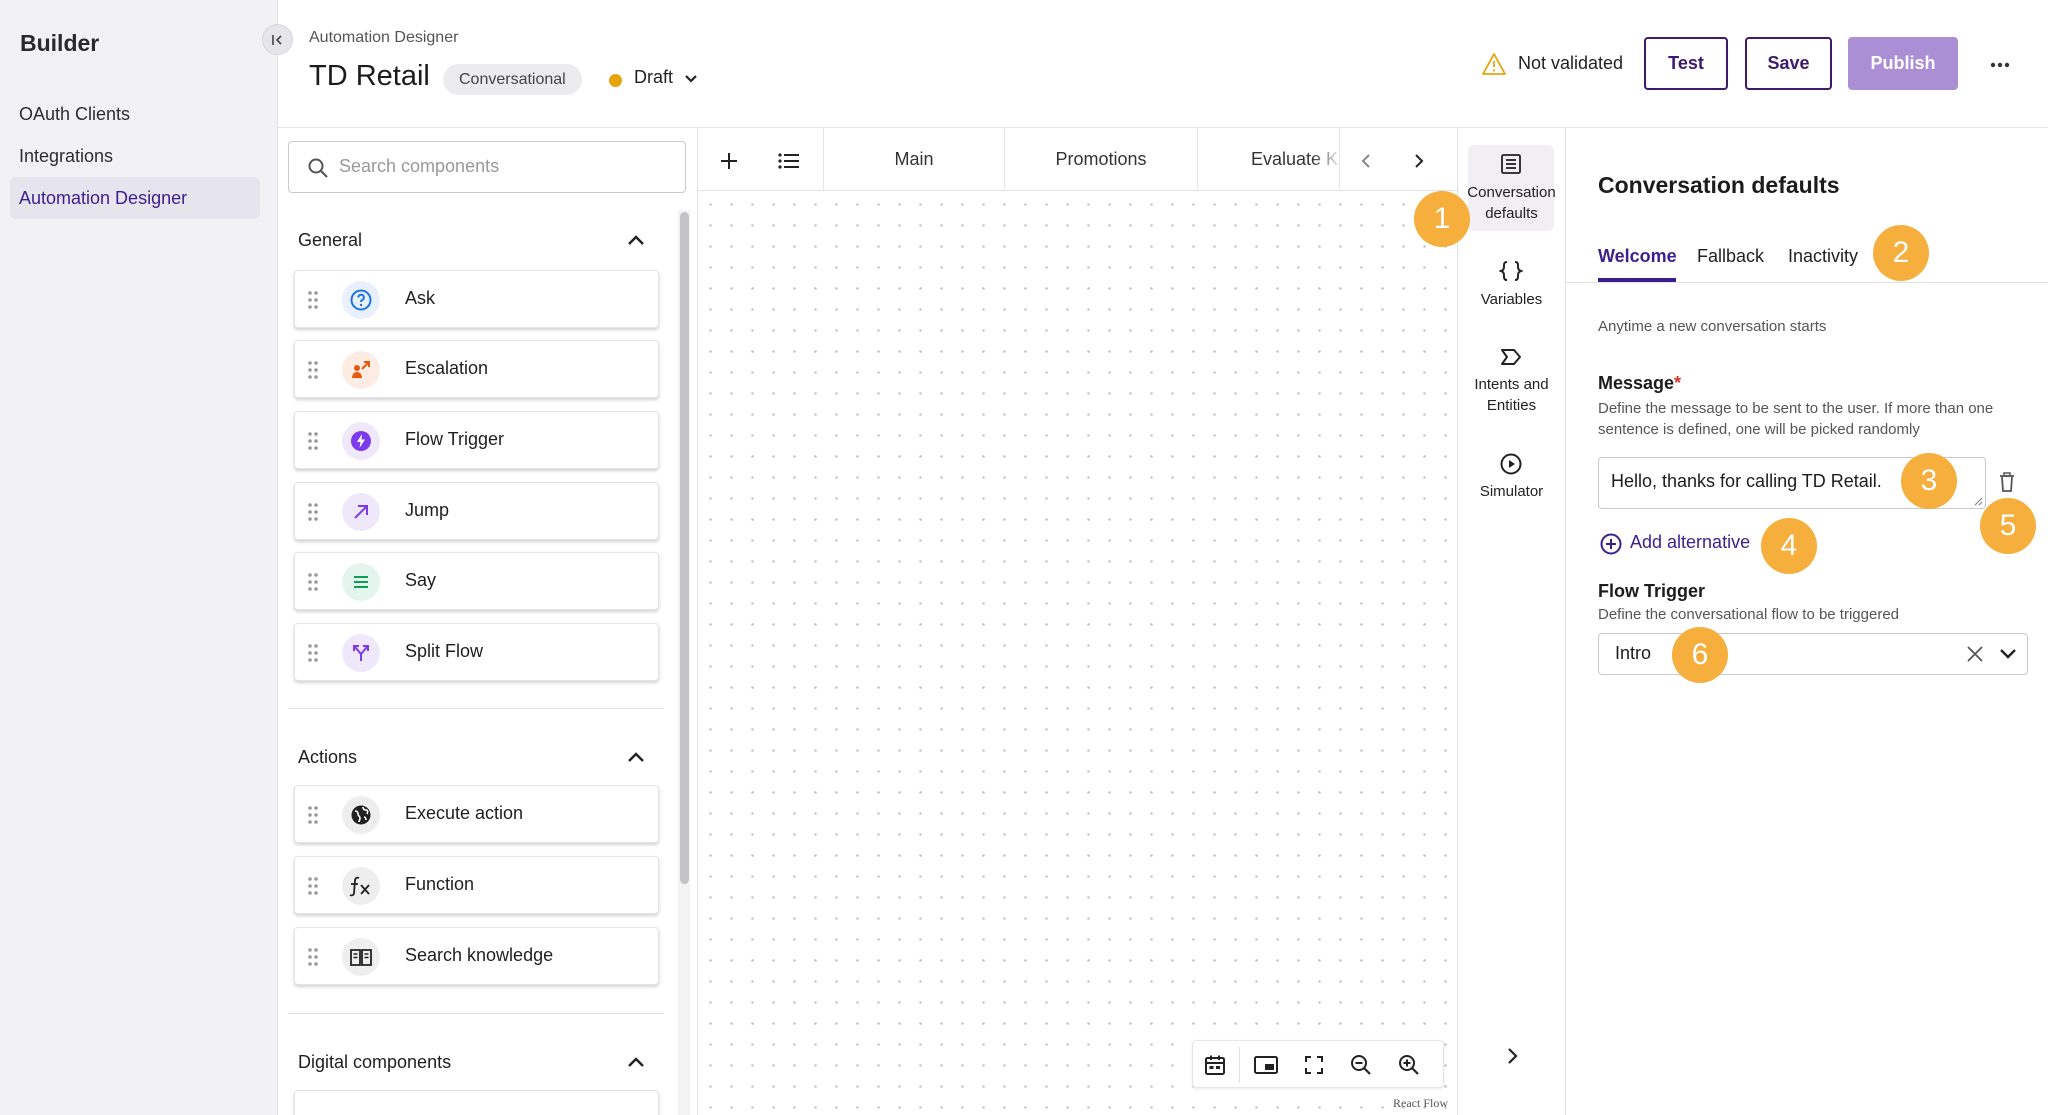  What do you see at coordinates (476, 511) in the screenshot?
I see `component-card-jump: Jump` at bounding box center [476, 511].